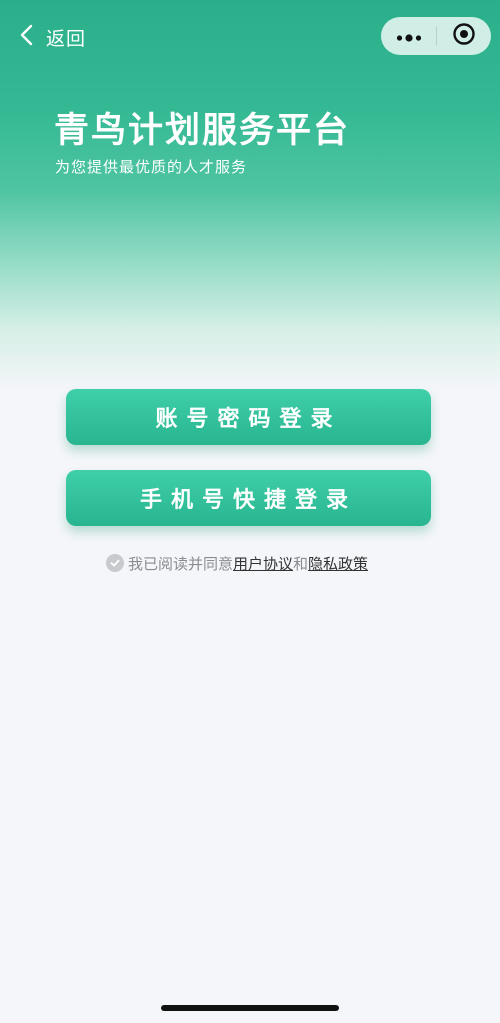 The image size is (500, 1023). What do you see at coordinates (248, 417) in the screenshot?
I see `account-password-login-button: 账号密码登录` at bounding box center [248, 417].